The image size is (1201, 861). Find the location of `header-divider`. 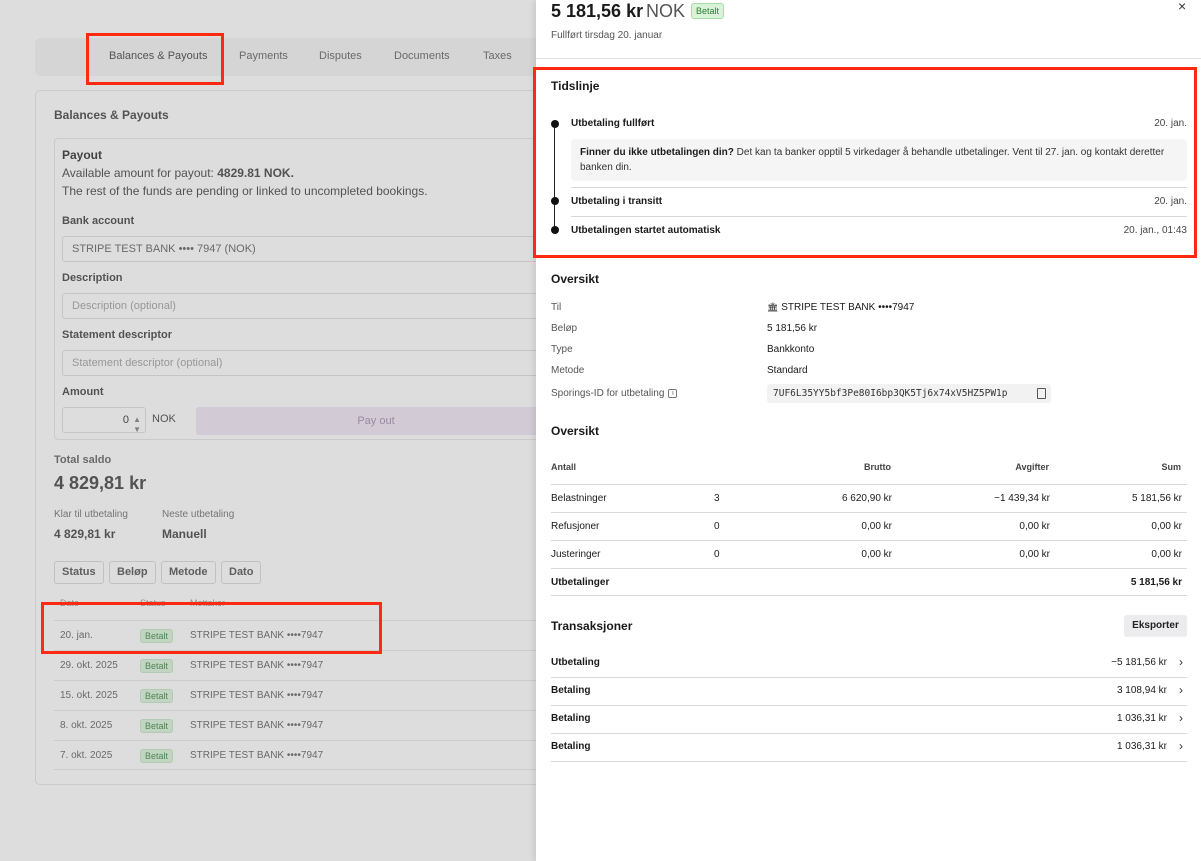

header-divider is located at coordinates (868, 58).